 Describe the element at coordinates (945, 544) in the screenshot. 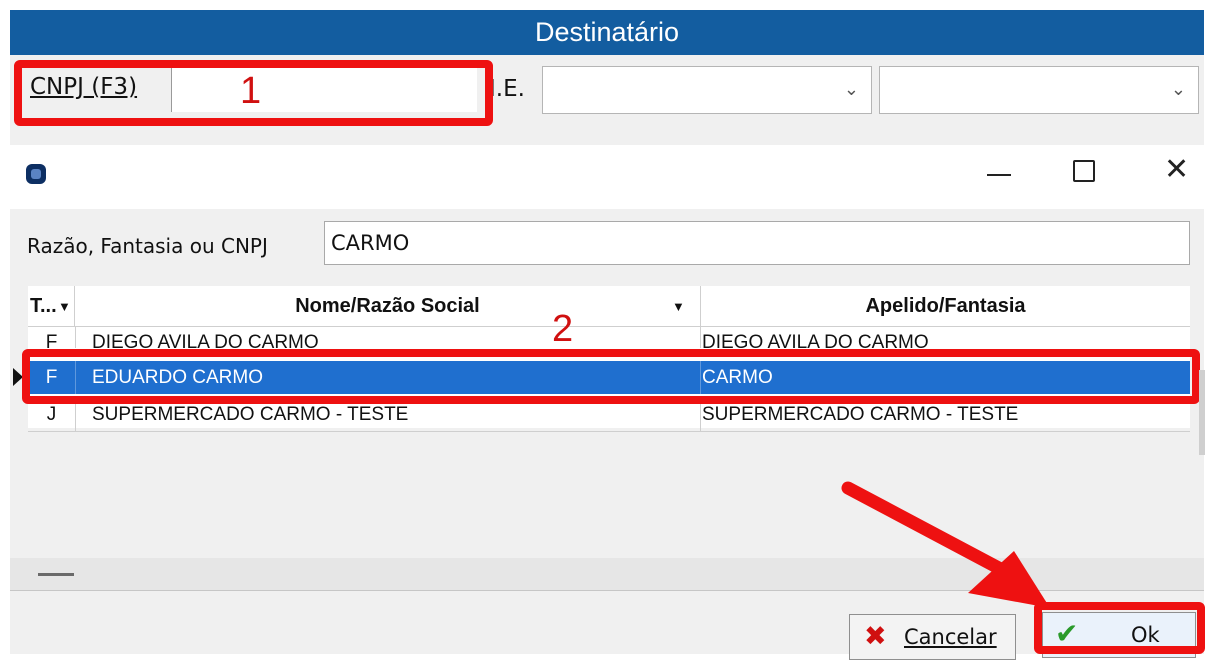

I see `annotation-arrow` at that location.